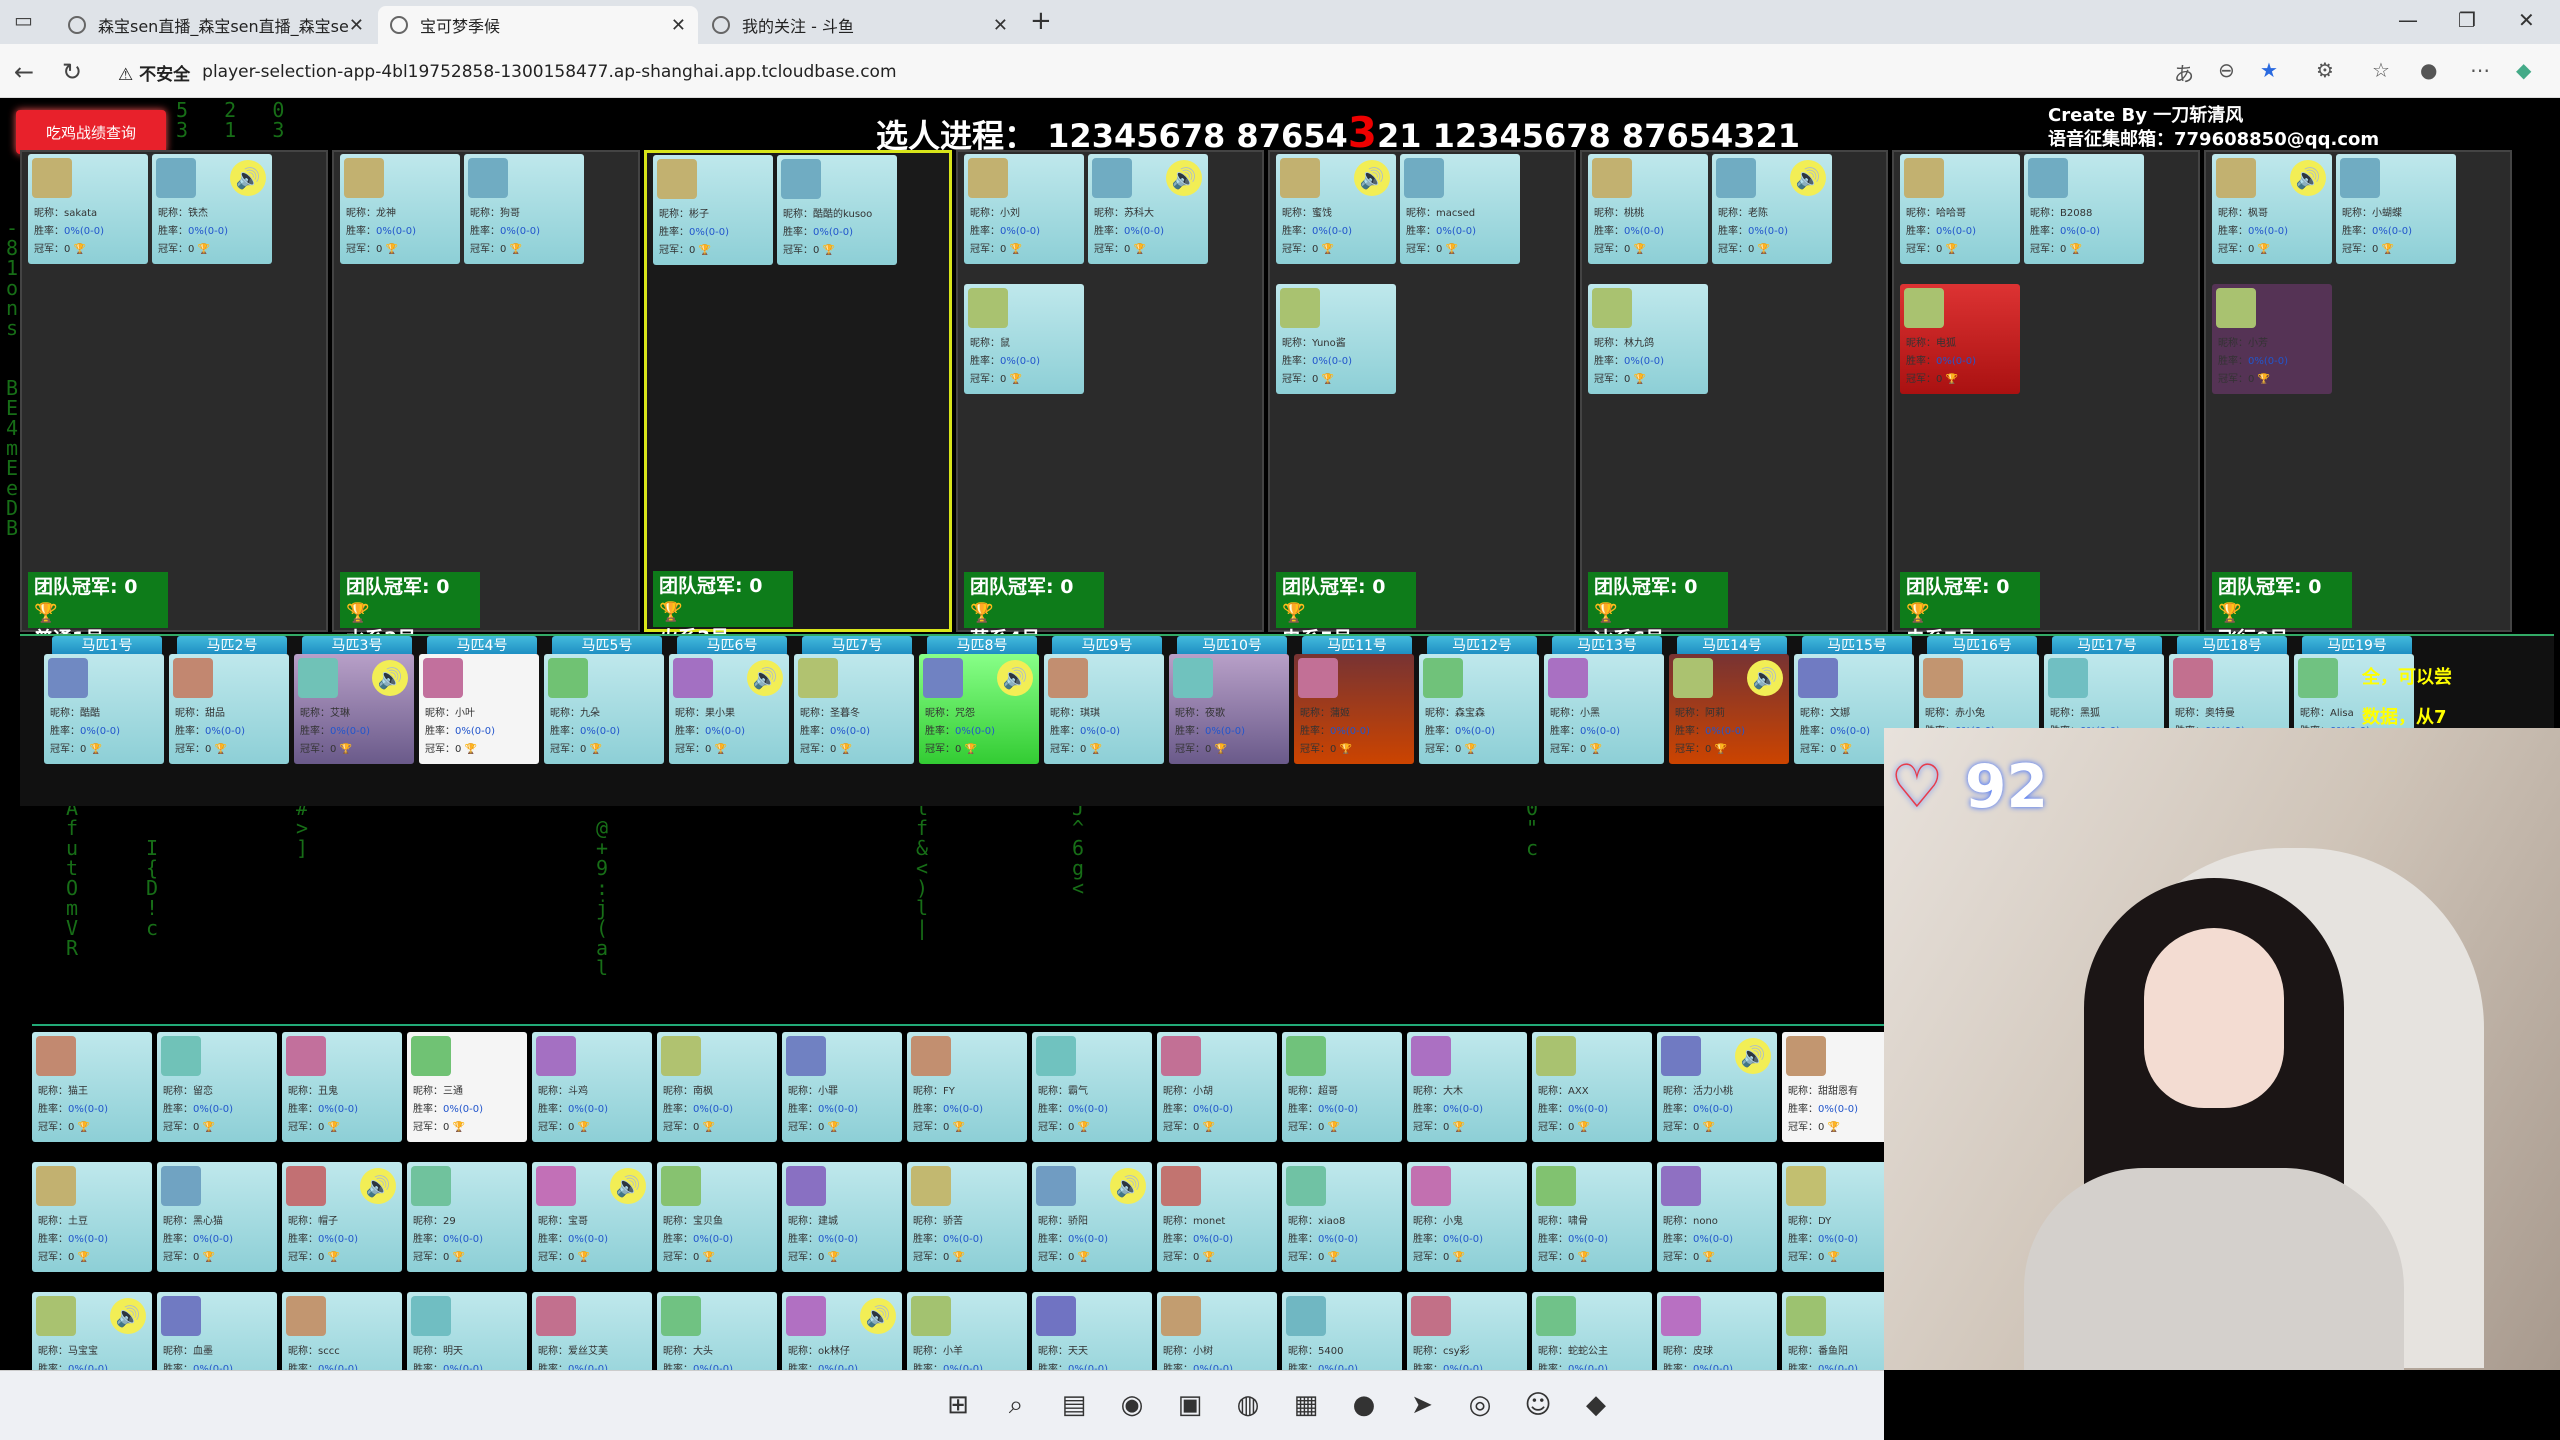 Image resolution: width=2560 pixels, height=1440 pixels. Describe the element at coordinates (713, 210) in the screenshot. I see `player-card: 昵称：彬子 胜率：0%(0-0) 冠军：0 🏆` at that location.